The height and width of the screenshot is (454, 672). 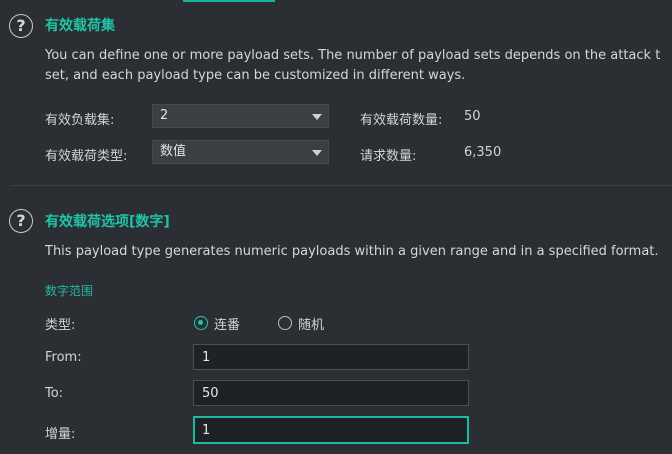 What do you see at coordinates (69, 291) in the screenshot?
I see `number-range-heading: 数字范围` at bounding box center [69, 291].